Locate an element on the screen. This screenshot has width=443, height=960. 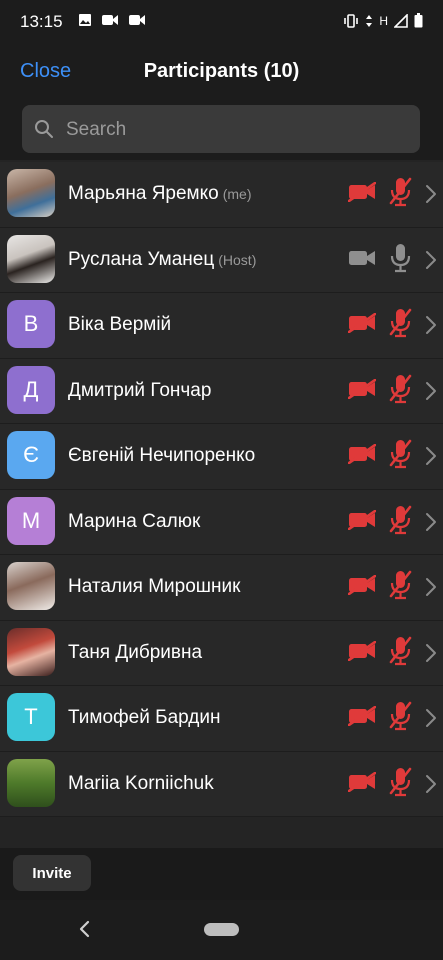
participant-name-text: Дмитрий Гончар is located at coordinates (140, 390).